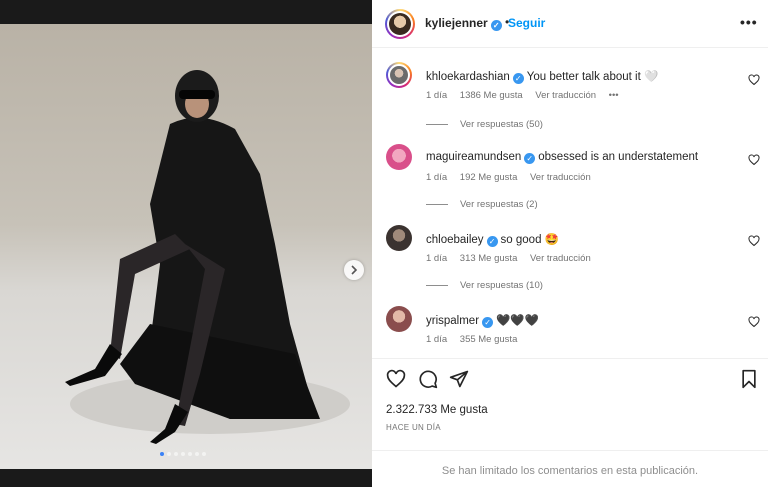  What do you see at coordinates (482, 204) in the screenshot?
I see `view-replies: Ver respuestas (2)` at bounding box center [482, 204].